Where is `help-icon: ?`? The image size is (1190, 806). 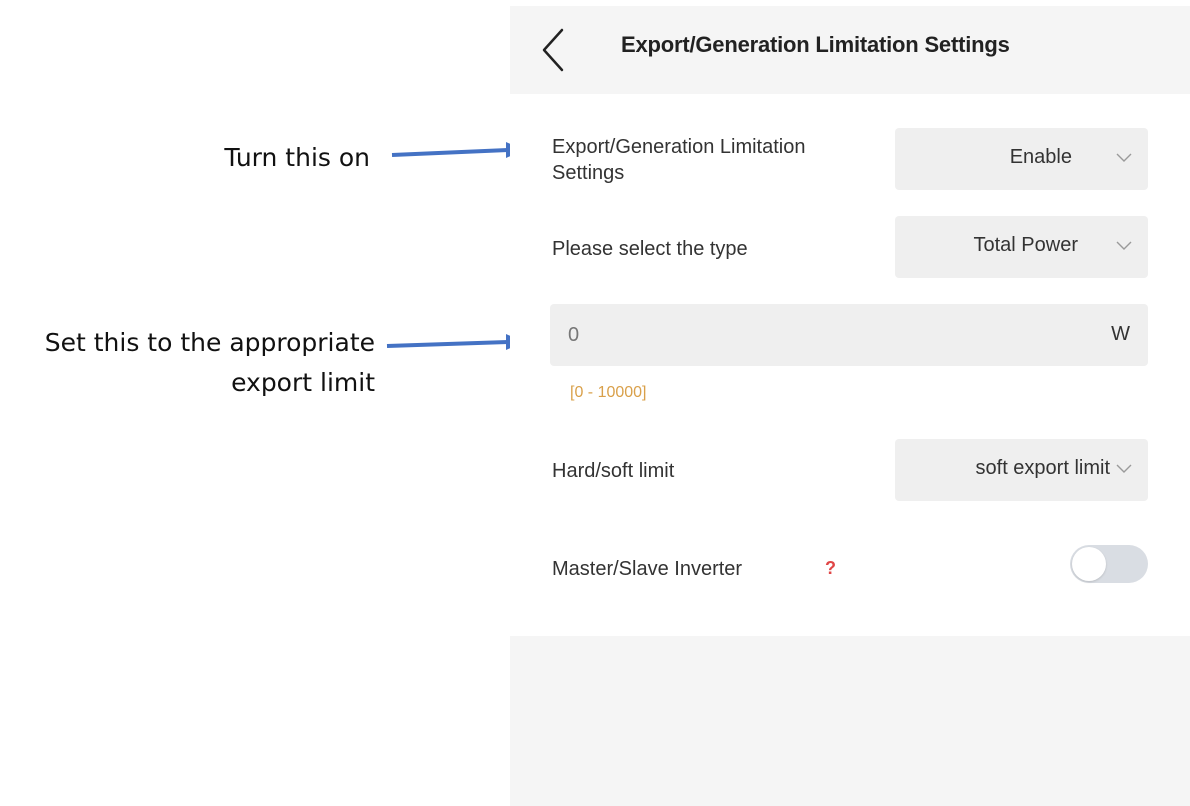 help-icon: ? is located at coordinates (830, 568).